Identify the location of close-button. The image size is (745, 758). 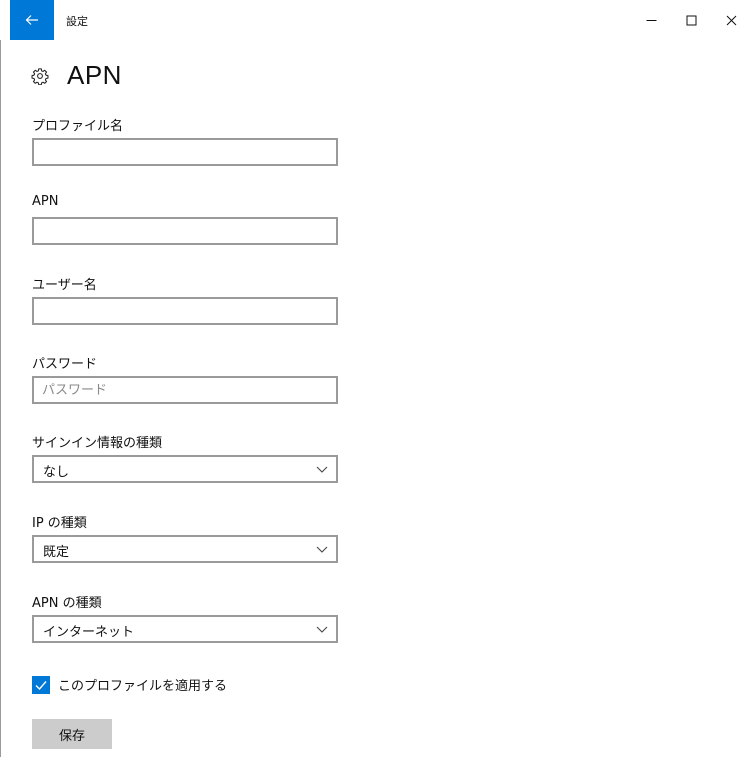
(726, 20).